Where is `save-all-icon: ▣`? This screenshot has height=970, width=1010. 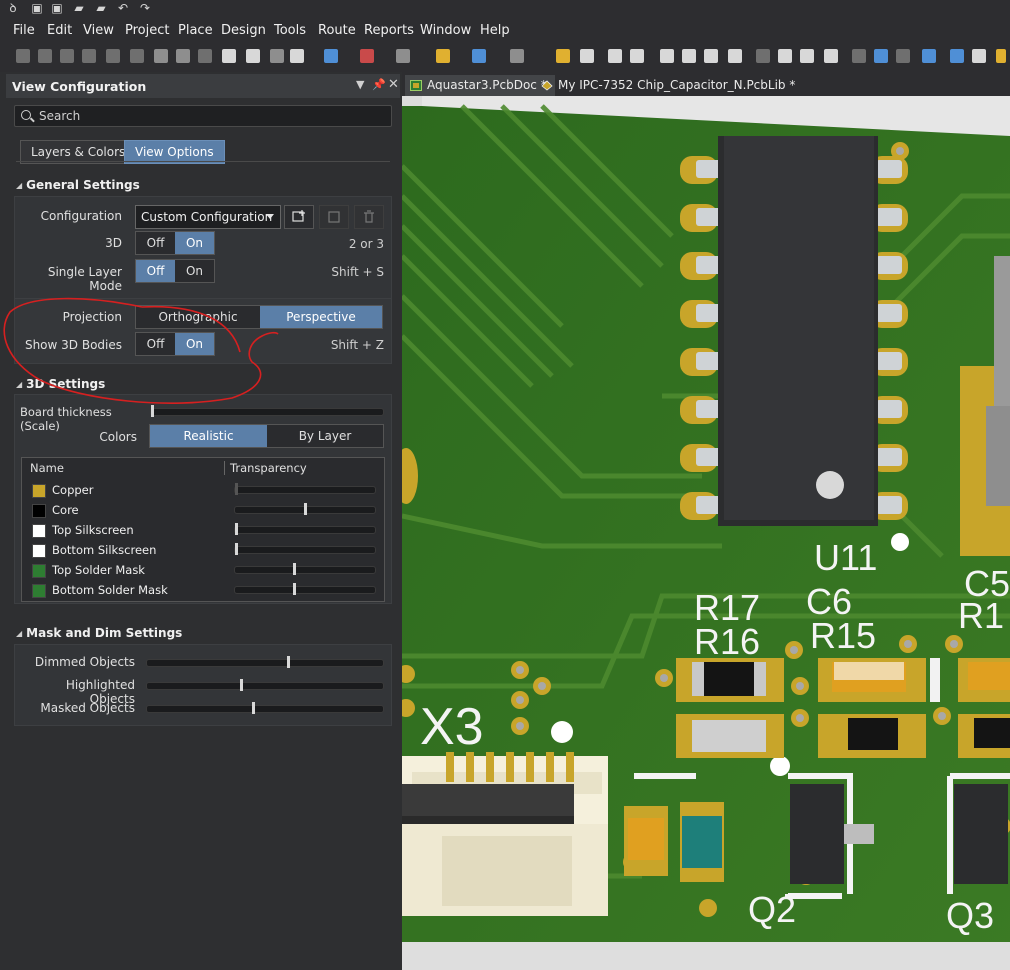 save-all-icon: ▣ is located at coordinates (57, 8).